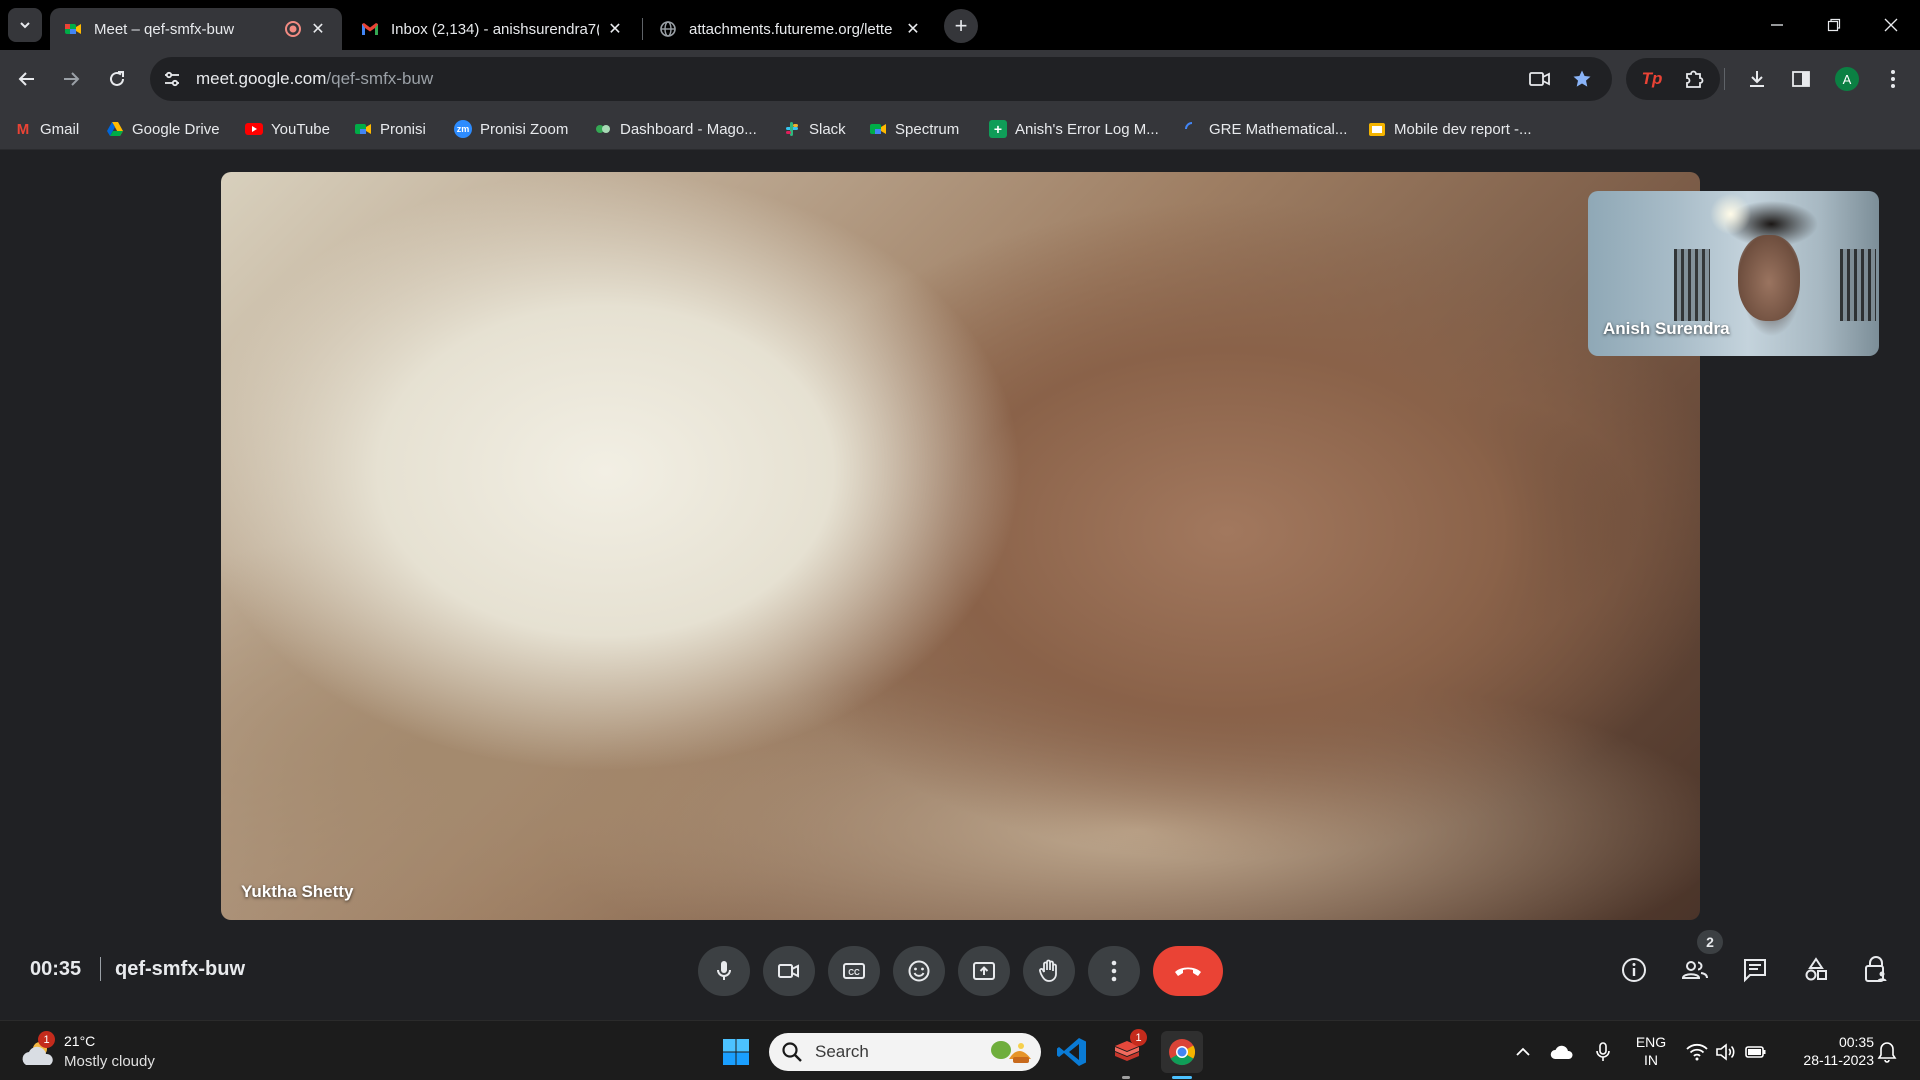 This screenshot has width=1920, height=1080. Describe the element at coordinates (854, 971) in the screenshot. I see `captions-button: CC` at that location.